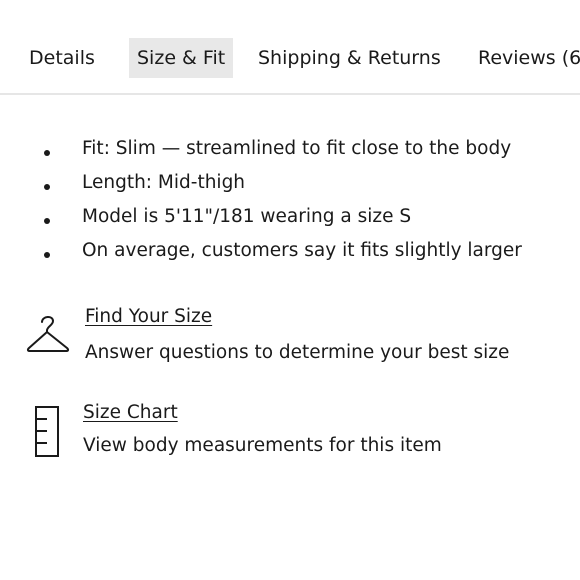 Image resolution: width=580 pixels, height=580 pixels. Describe the element at coordinates (130, 412) in the screenshot. I see `size-chart-link: Size Chart` at that location.